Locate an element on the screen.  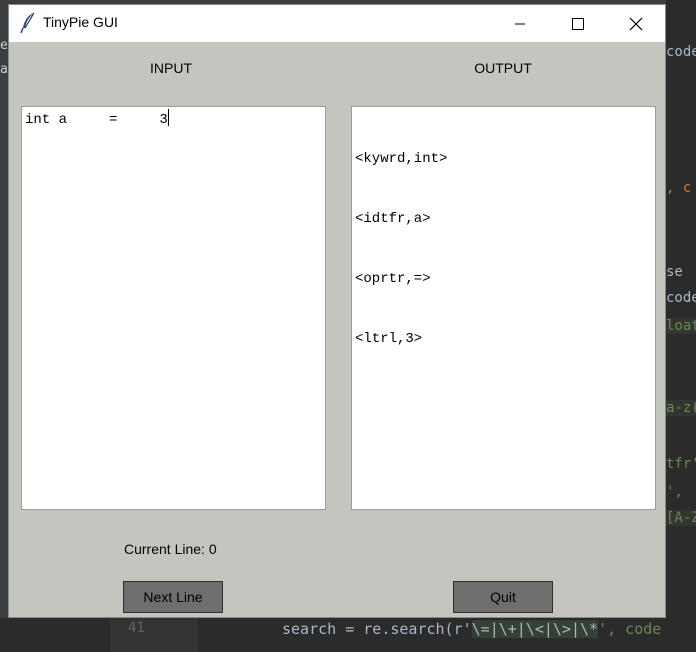
maximize-icon is located at coordinates (578, 23).